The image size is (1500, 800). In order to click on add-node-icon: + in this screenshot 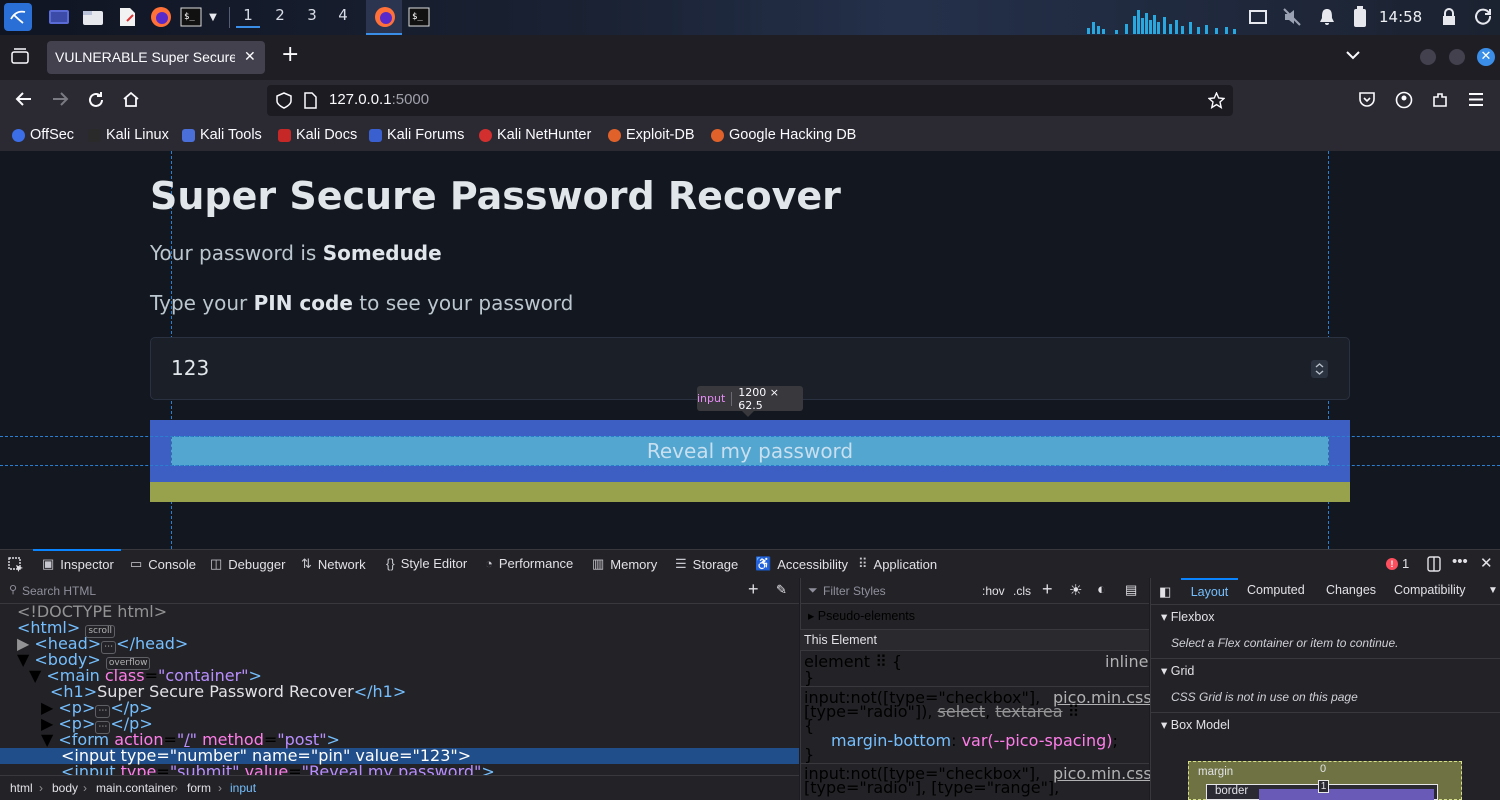, I will do `click(753, 589)`.